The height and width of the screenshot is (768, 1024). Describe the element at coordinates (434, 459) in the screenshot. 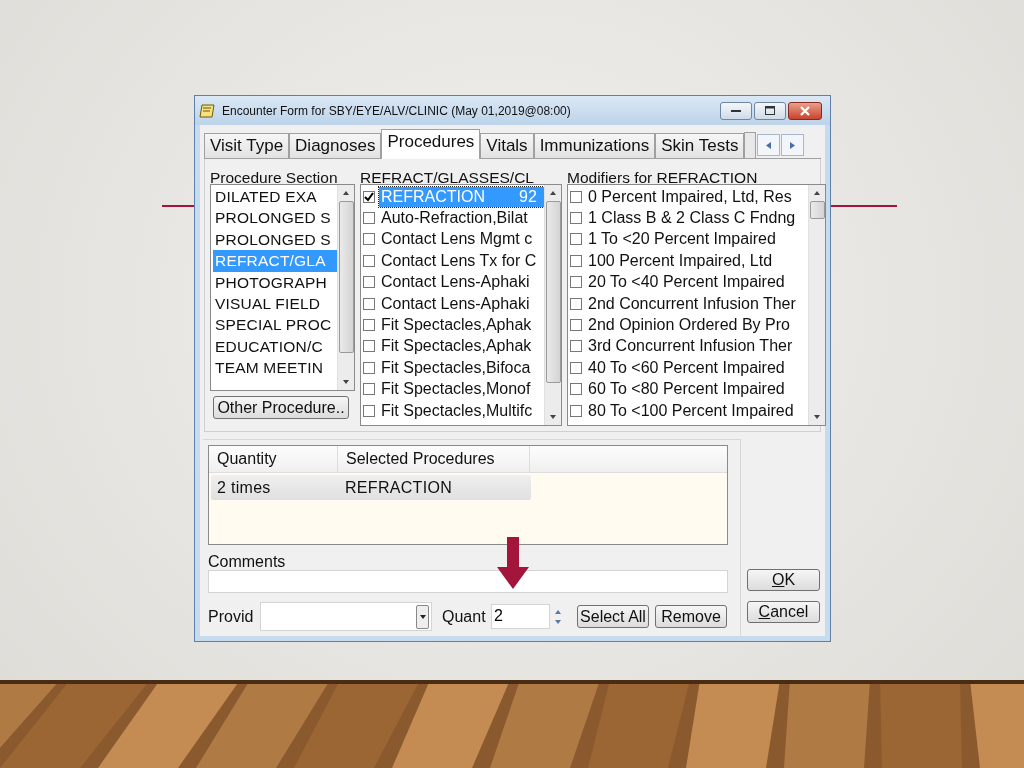

I see `column-header: Selected Procedures` at that location.